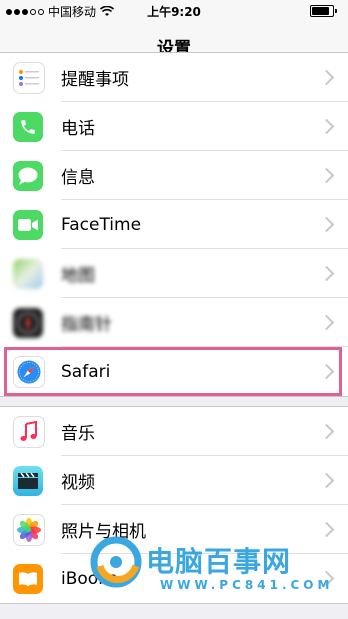 The width and height of the screenshot is (348, 619). What do you see at coordinates (174, 175) in the screenshot?
I see `settings-row-messages: 信息` at bounding box center [174, 175].